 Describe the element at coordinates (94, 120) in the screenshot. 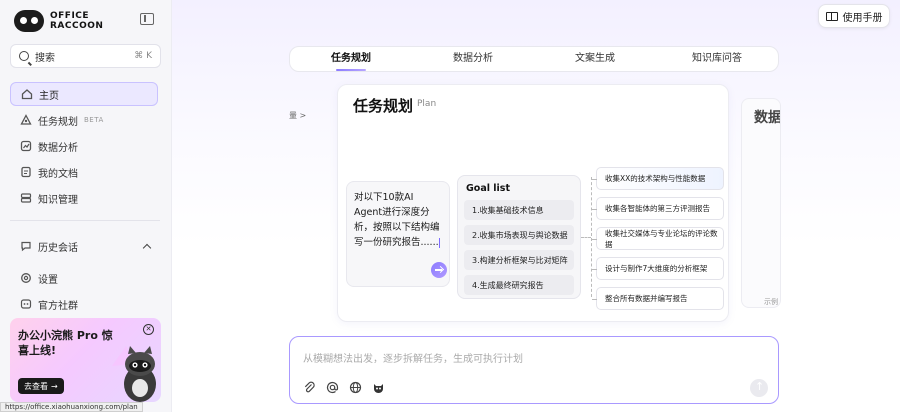

I see `beta-badge: BETA` at that location.